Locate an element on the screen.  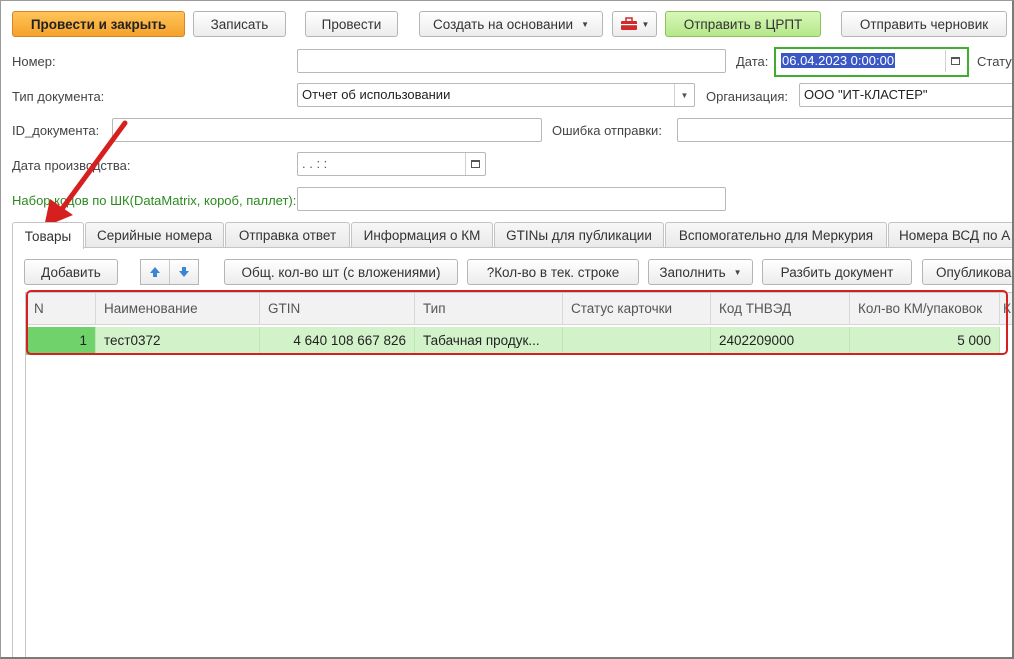
tab-goods: Товары is located at coordinates (48, 235).